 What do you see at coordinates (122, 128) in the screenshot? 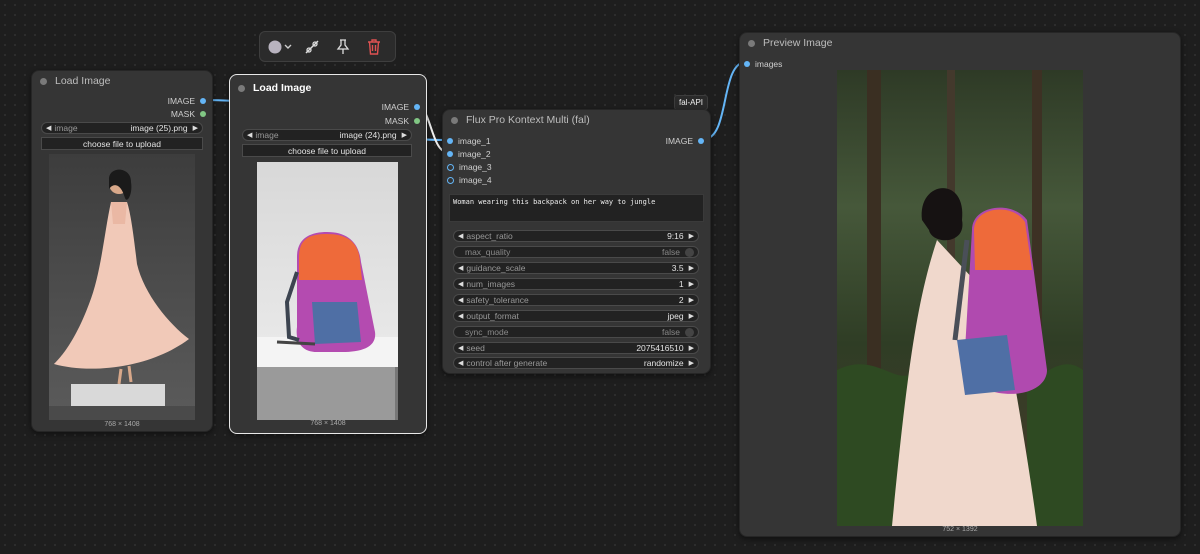
I see `image-select-widget: ◀ image image (25).png ▶` at bounding box center [122, 128].